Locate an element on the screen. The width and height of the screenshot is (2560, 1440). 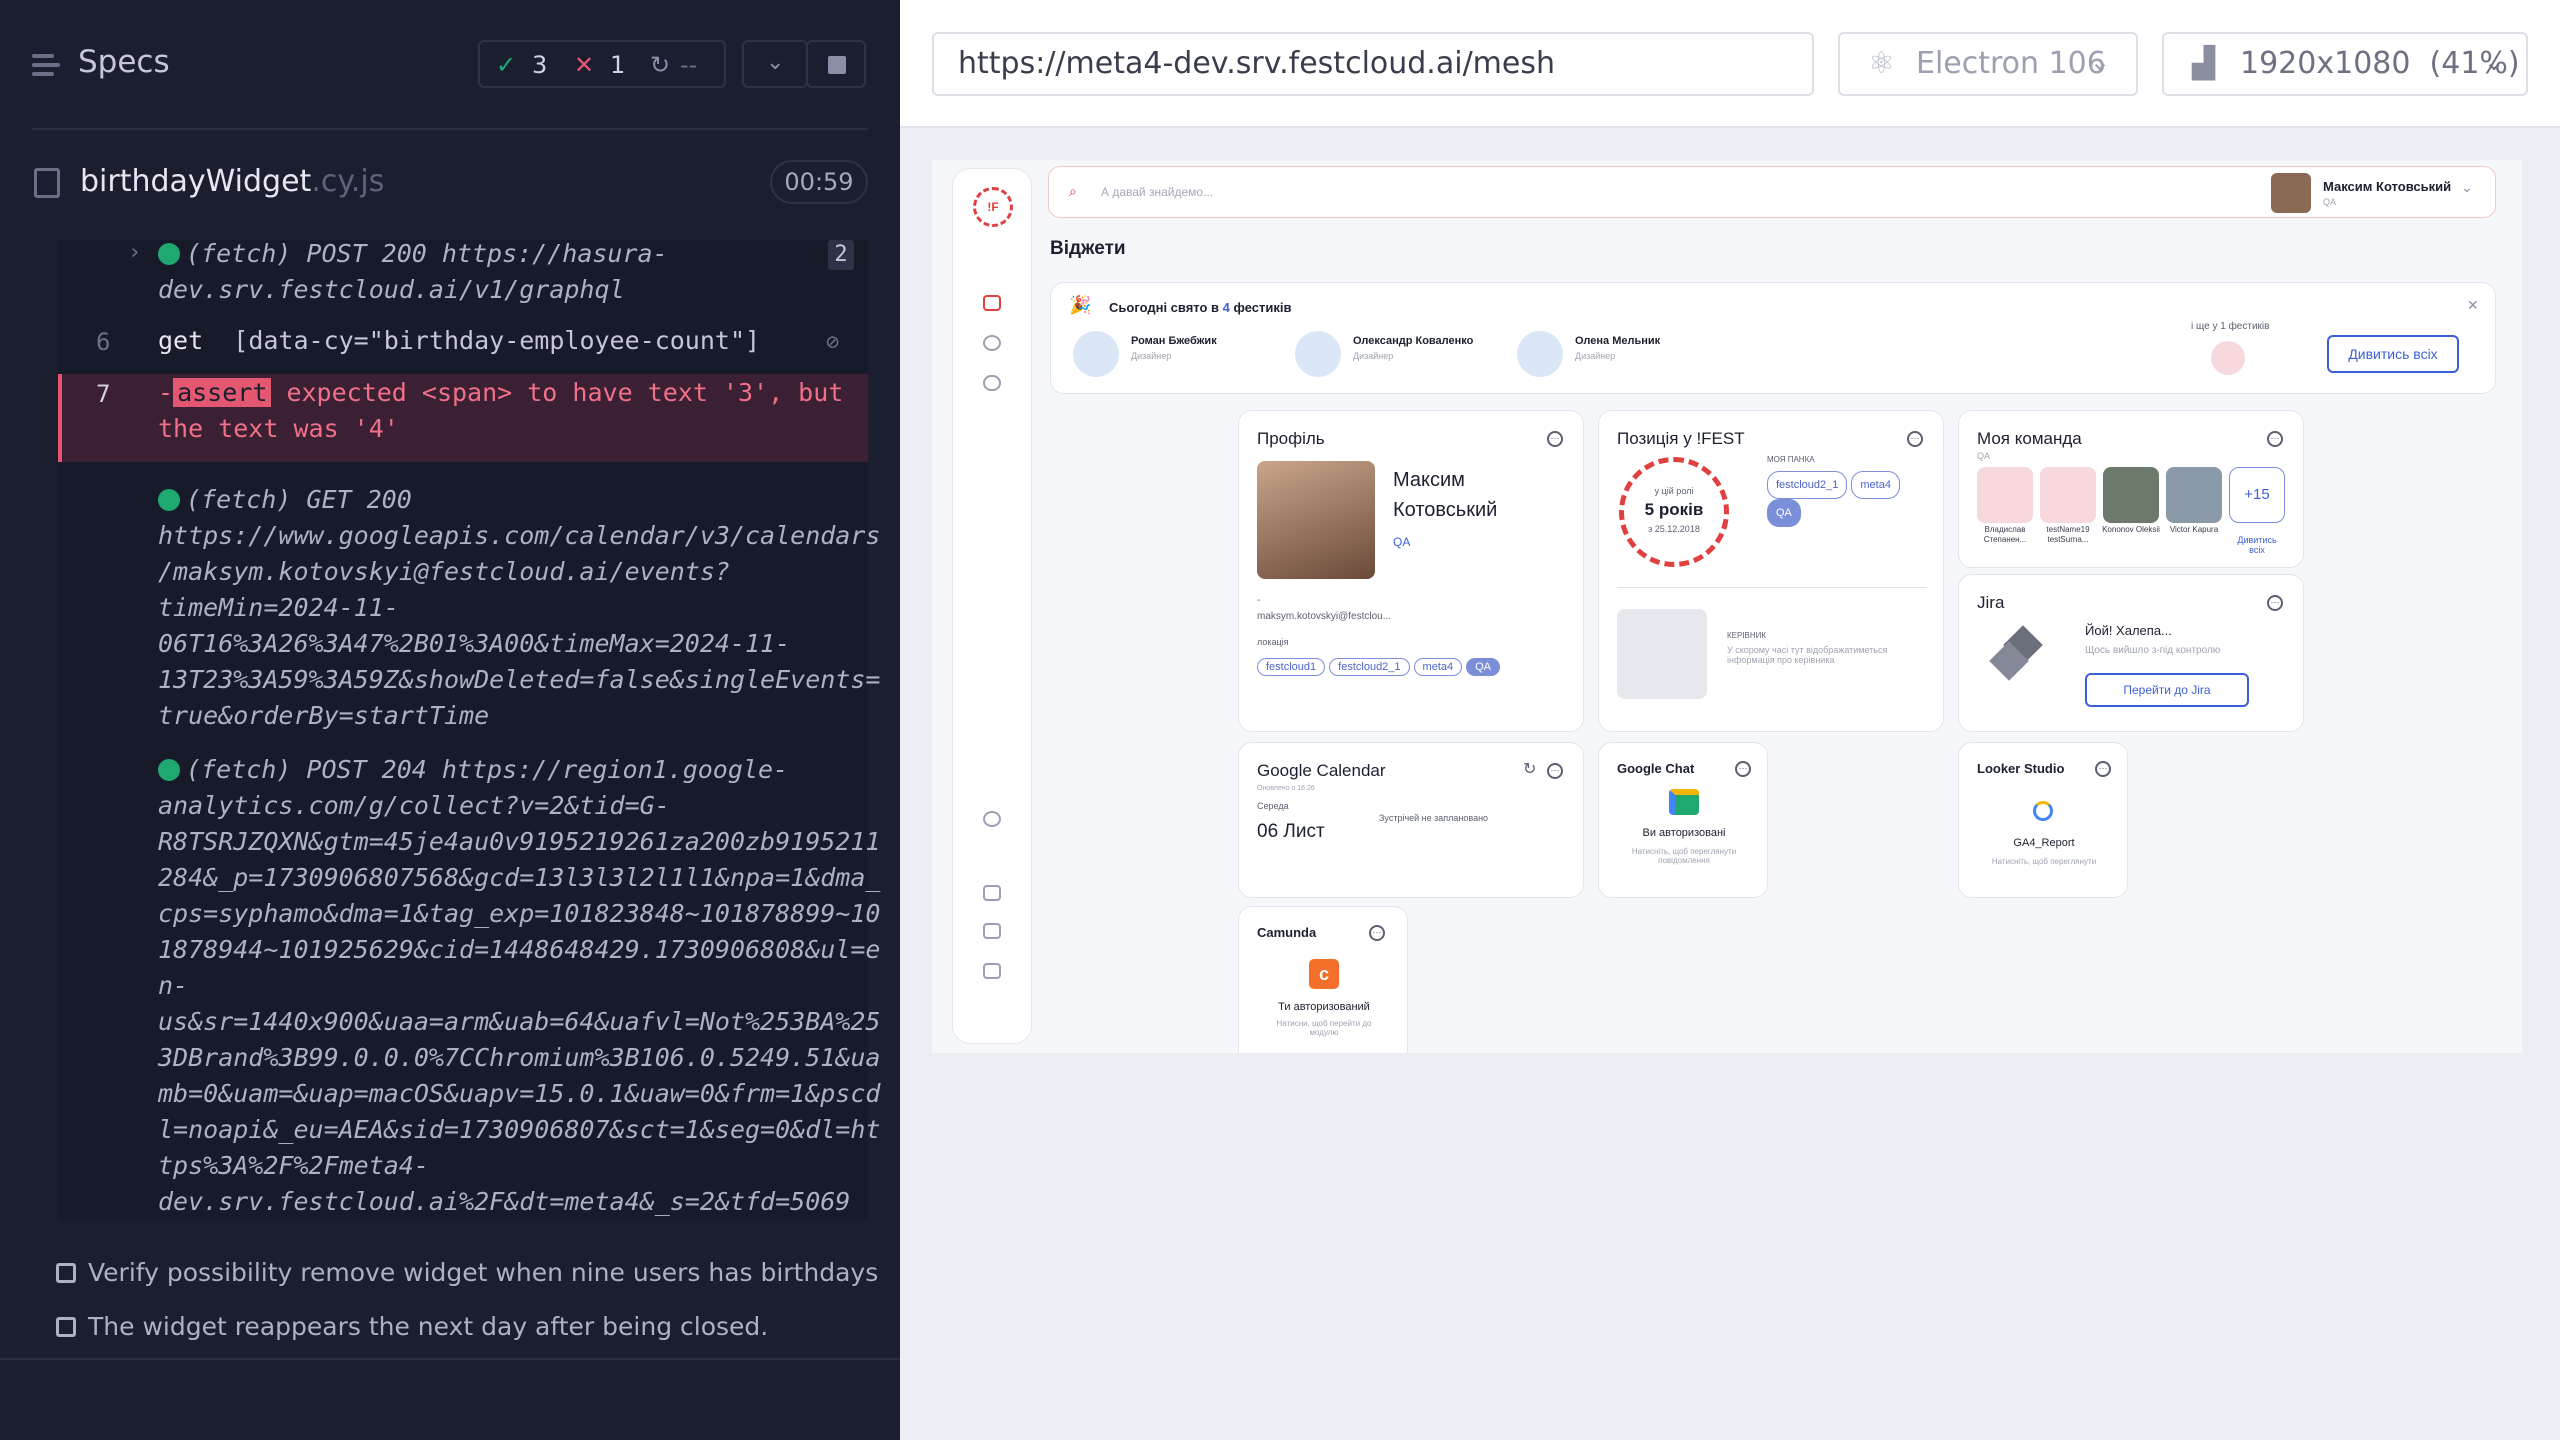
close-icon: ✕ is located at coordinates (2473, 305).